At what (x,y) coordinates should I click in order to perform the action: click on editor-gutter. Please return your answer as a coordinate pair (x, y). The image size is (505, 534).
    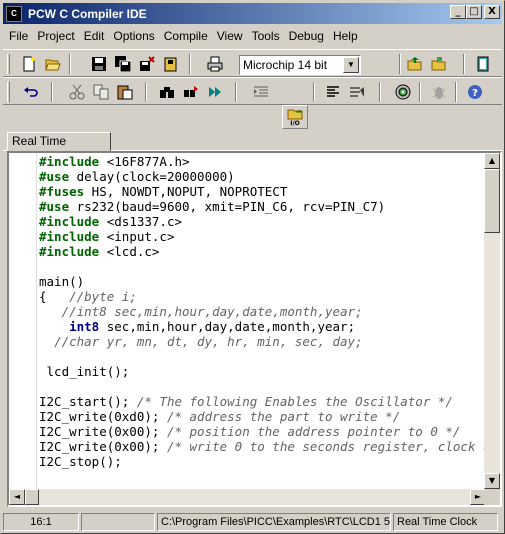
    Looking at the image, I should click on (23, 321).